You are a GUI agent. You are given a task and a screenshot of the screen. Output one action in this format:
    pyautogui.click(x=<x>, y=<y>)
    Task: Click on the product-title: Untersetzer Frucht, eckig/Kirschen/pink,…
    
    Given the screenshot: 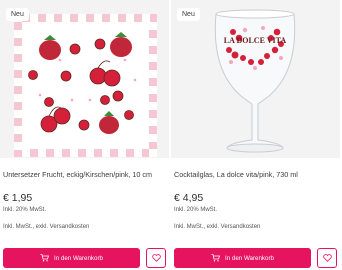 What is the action you would take?
    pyautogui.click(x=85, y=174)
    